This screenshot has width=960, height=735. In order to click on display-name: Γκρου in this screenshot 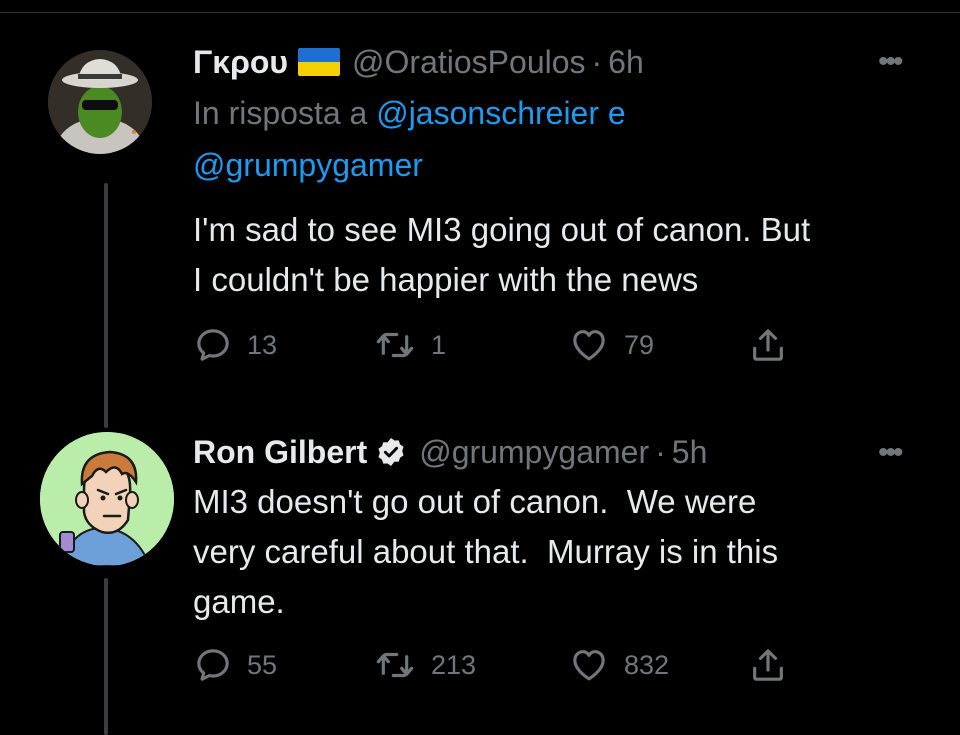, I will do `click(240, 62)`.